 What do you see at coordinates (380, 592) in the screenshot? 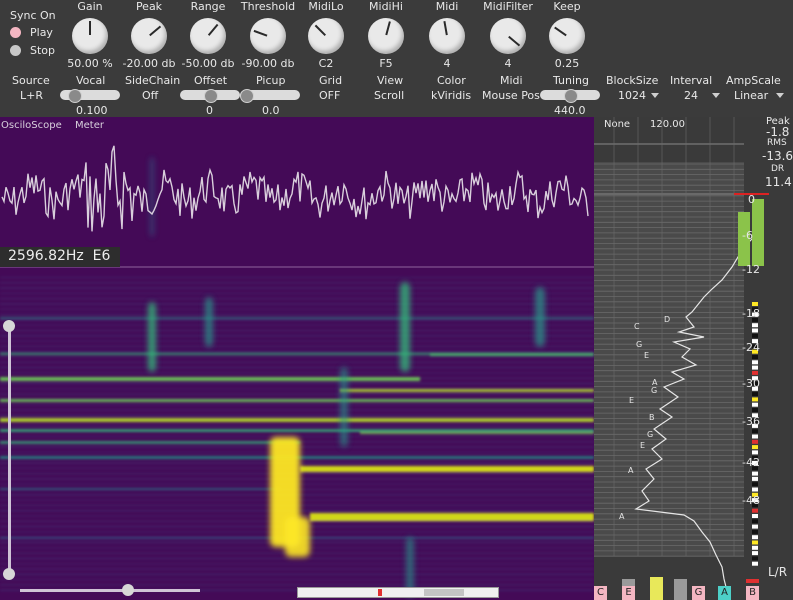
I see `scroll-bar-marker` at bounding box center [380, 592].